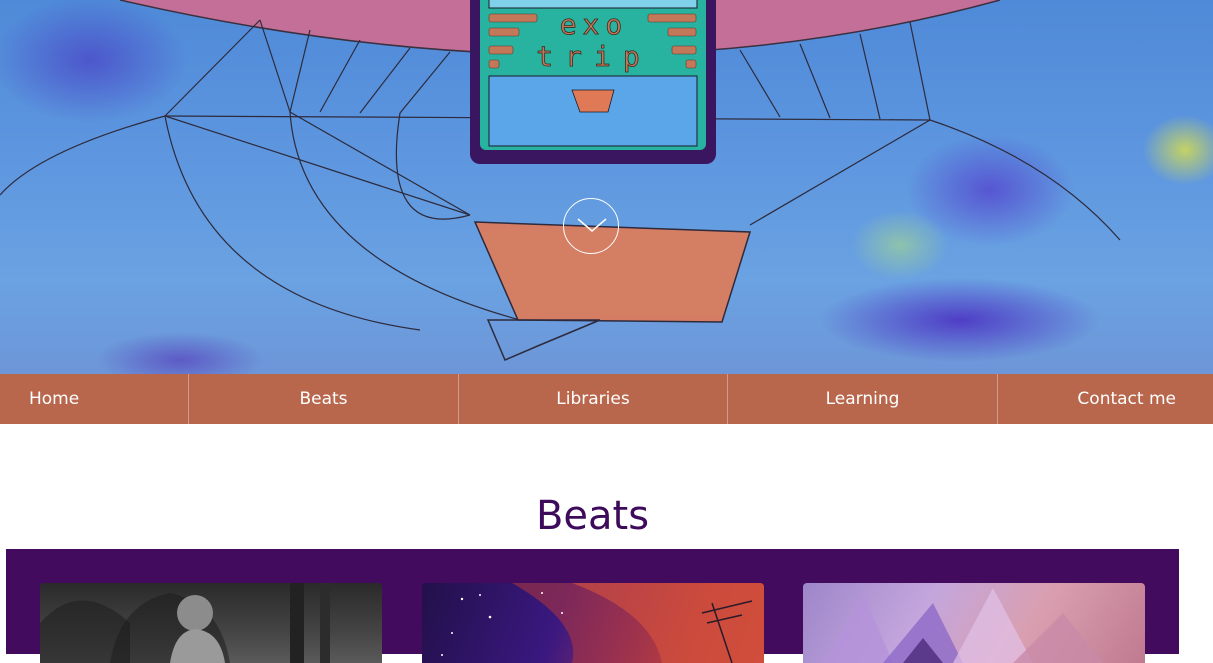 Image resolution: width=1213 pixels, height=663 pixels. I want to click on beat-card-statue, so click(211, 623).